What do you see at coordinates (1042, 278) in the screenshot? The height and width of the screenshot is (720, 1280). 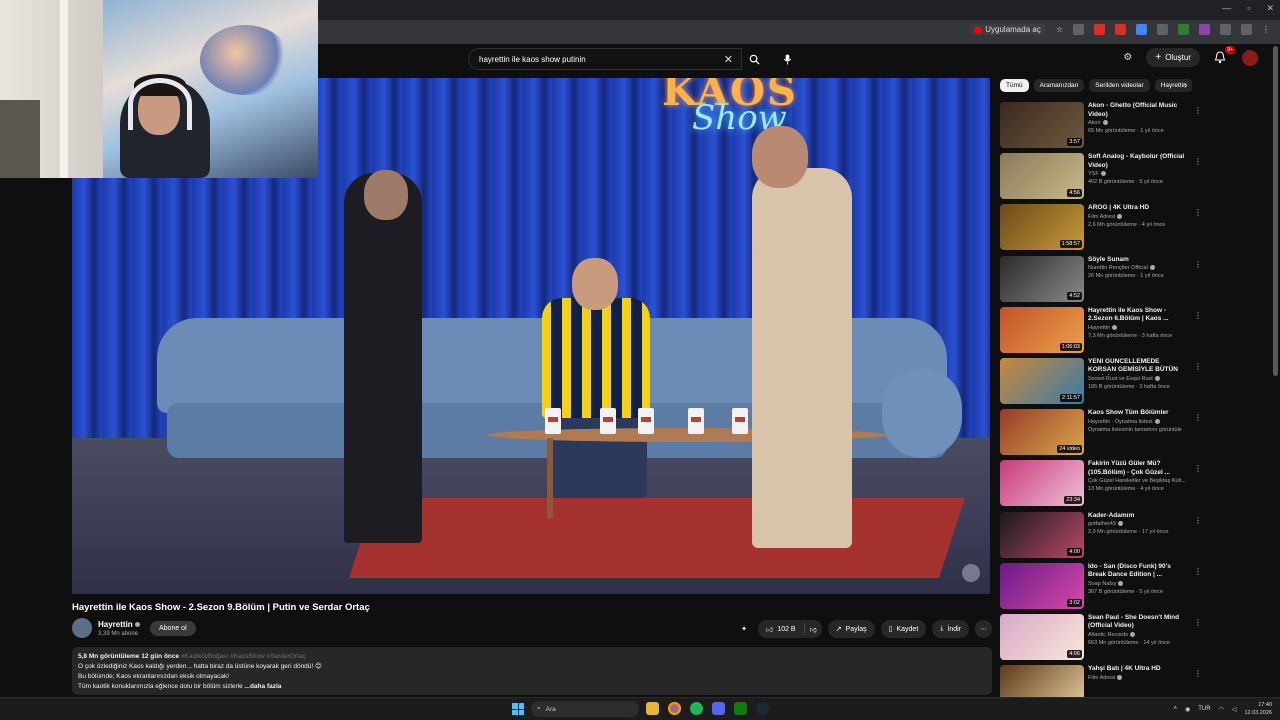 I see `video-thumbnail: 4:52` at bounding box center [1042, 278].